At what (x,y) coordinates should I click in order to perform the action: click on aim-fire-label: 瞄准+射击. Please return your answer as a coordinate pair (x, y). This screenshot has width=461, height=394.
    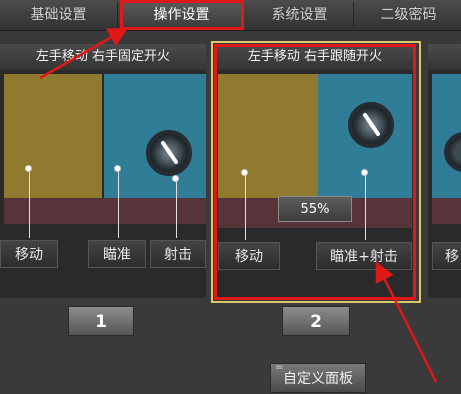
    Looking at the image, I should click on (364, 256).